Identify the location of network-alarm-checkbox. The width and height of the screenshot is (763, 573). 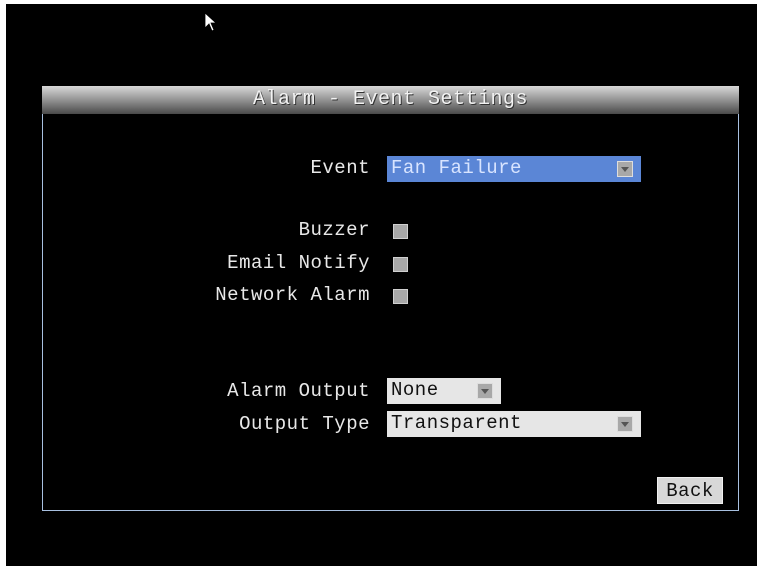
(400, 296).